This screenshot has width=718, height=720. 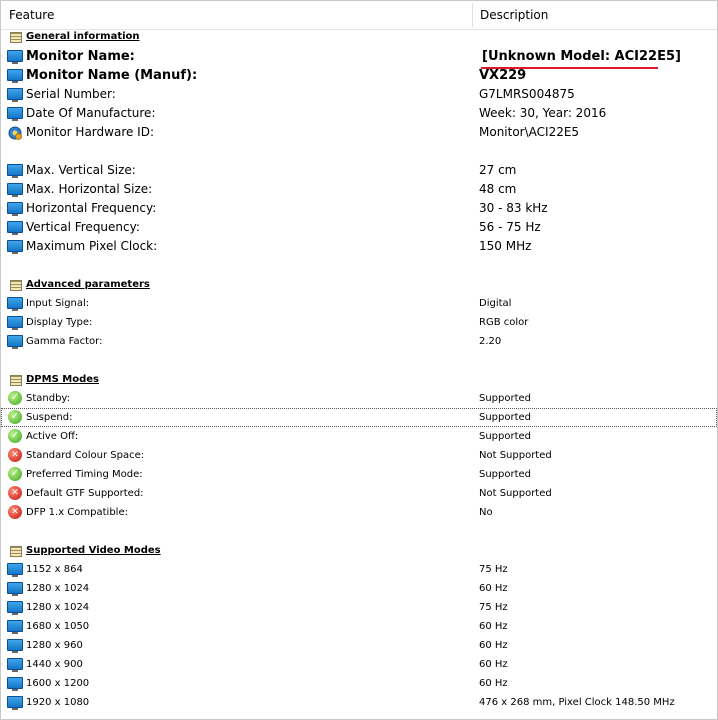 I want to click on video-mode-row: 1152 x 864 75 Hz, so click(x=359, y=569).